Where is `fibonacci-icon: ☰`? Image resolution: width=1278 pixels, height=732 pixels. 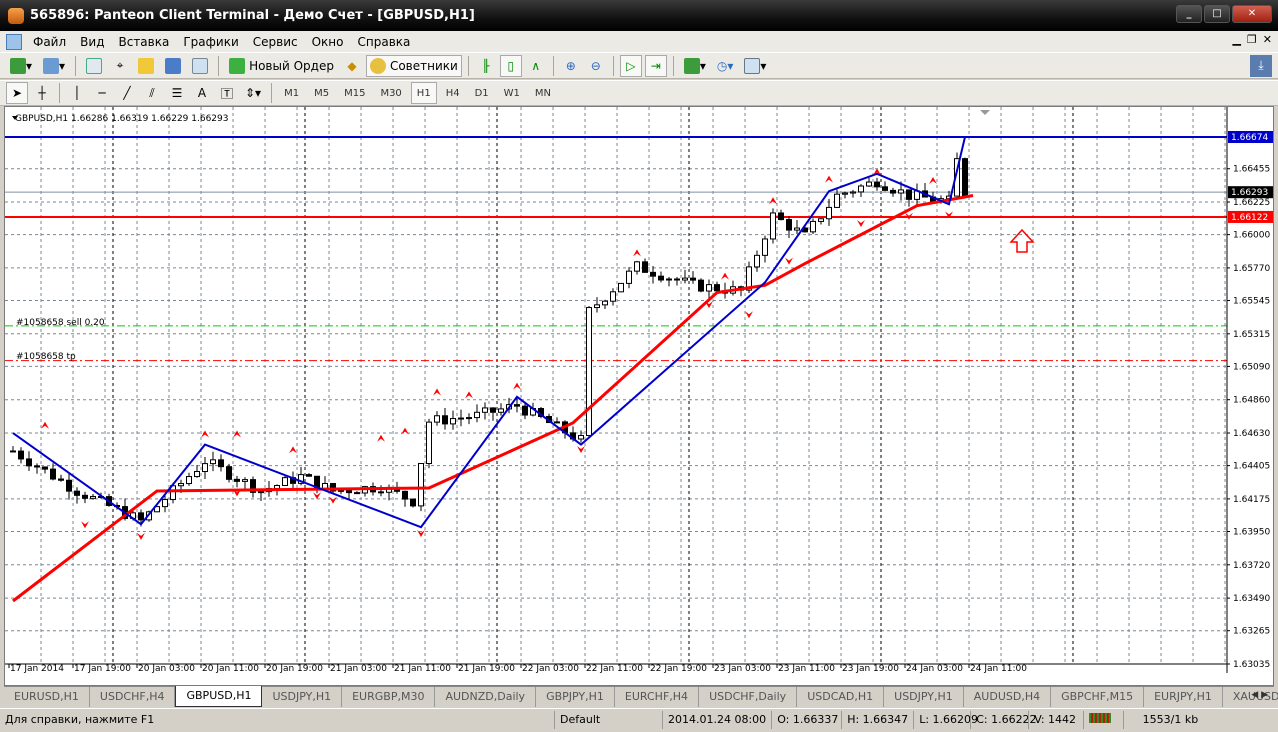 fibonacci-icon: ☰ is located at coordinates (177, 93).